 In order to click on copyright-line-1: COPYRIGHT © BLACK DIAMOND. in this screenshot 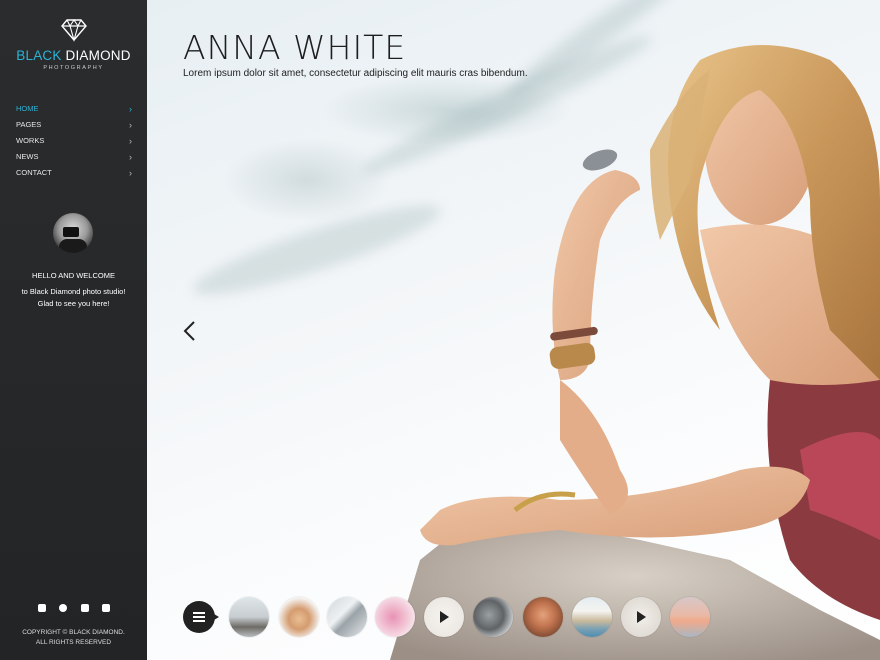, I will do `click(73, 632)`.